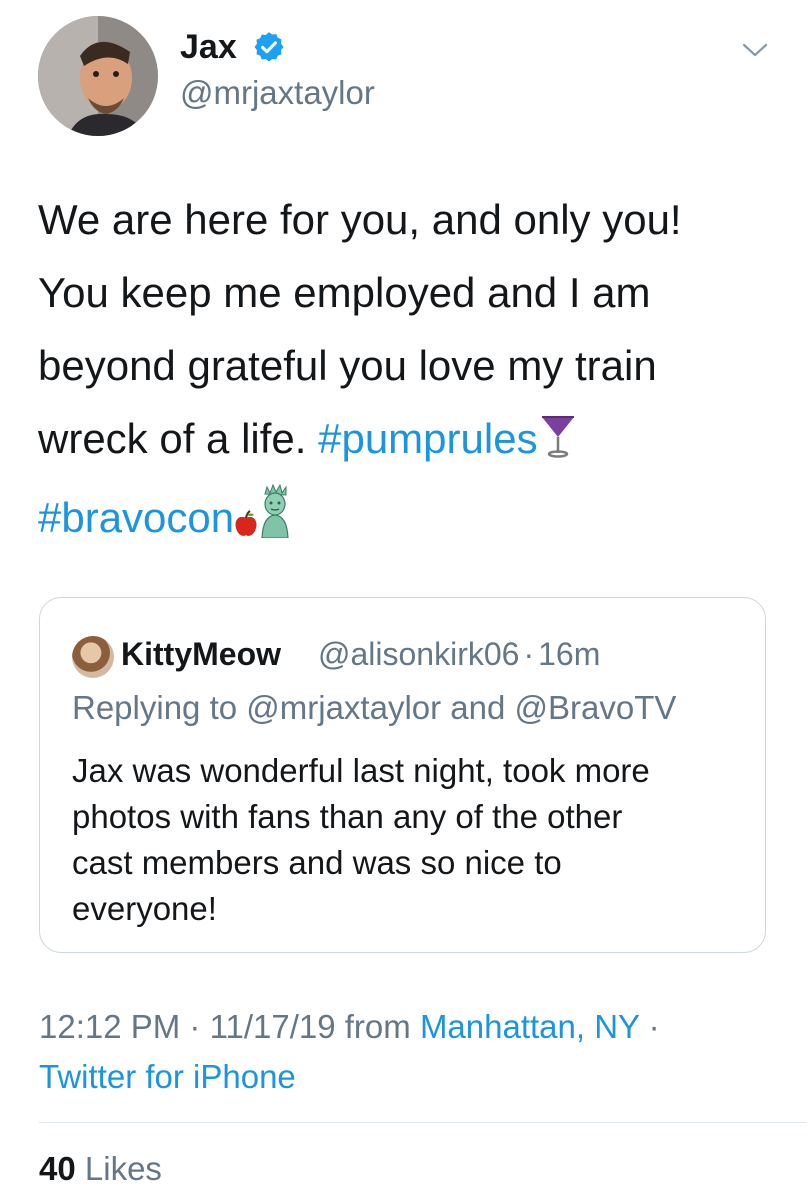 This screenshot has width=807, height=1200. What do you see at coordinates (246, 523) in the screenshot?
I see `red-apple-icon` at bounding box center [246, 523].